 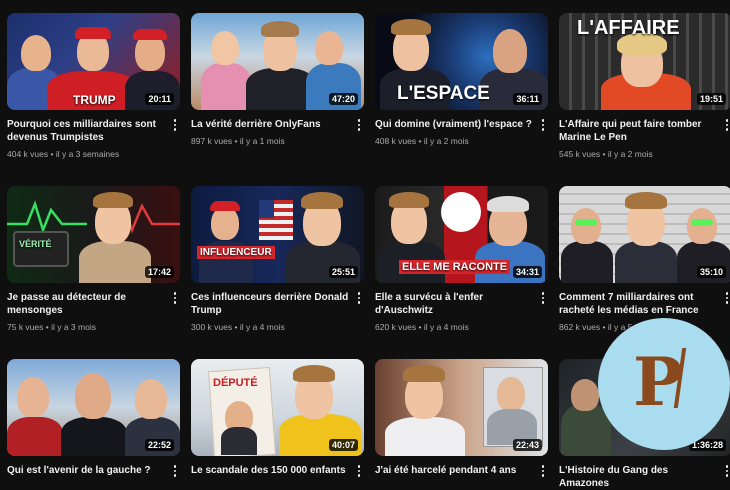 I want to click on video-duration: 19:51, so click(x=711, y=99).